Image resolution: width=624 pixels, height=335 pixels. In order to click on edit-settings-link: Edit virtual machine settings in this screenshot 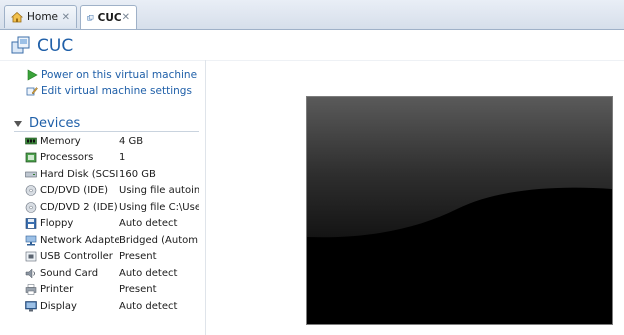, I will do `click(111, 91)`.